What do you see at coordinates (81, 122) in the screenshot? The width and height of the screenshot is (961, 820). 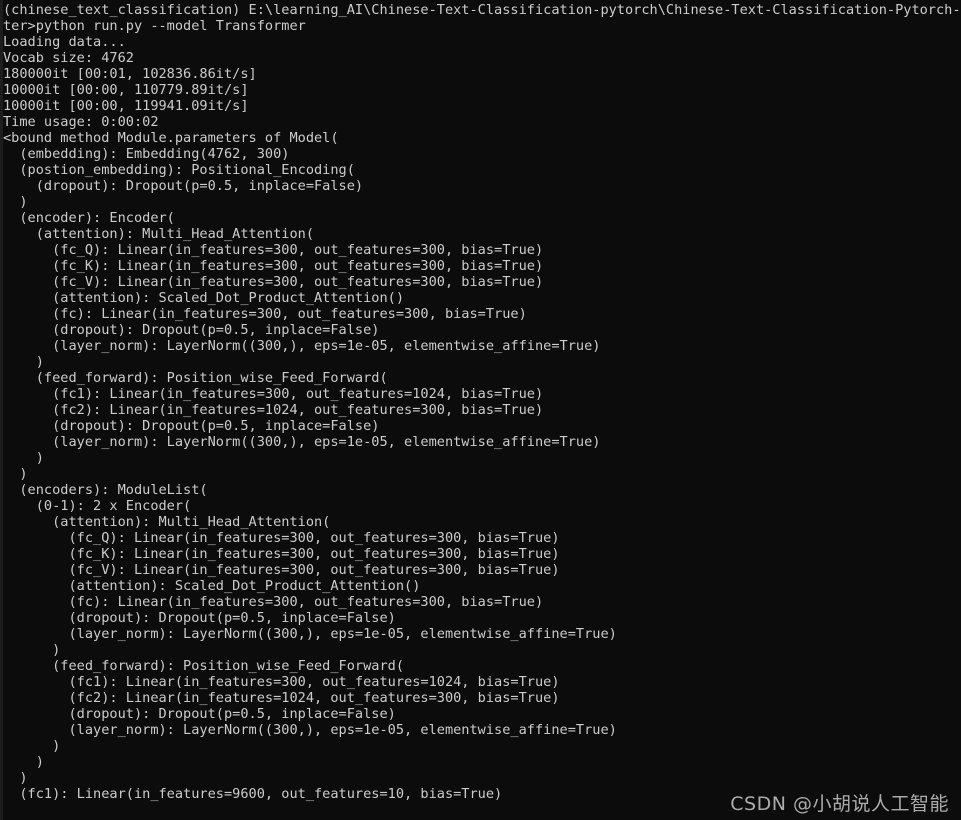 I see `console-line: Time usage: 0:00:02` at bounding box center [81, 122].